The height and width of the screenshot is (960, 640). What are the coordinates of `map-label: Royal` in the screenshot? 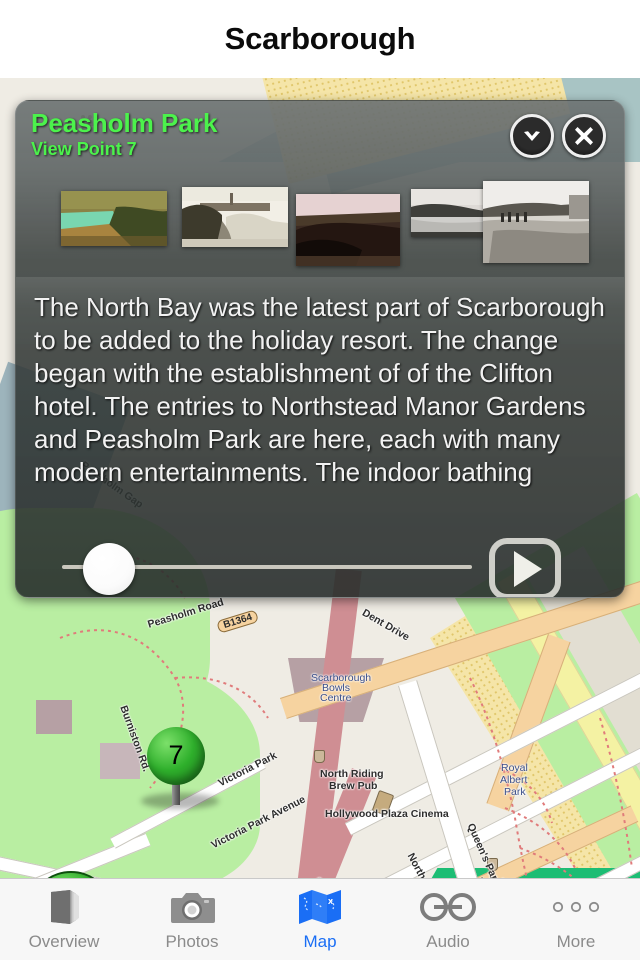 It's located at (514, 768).